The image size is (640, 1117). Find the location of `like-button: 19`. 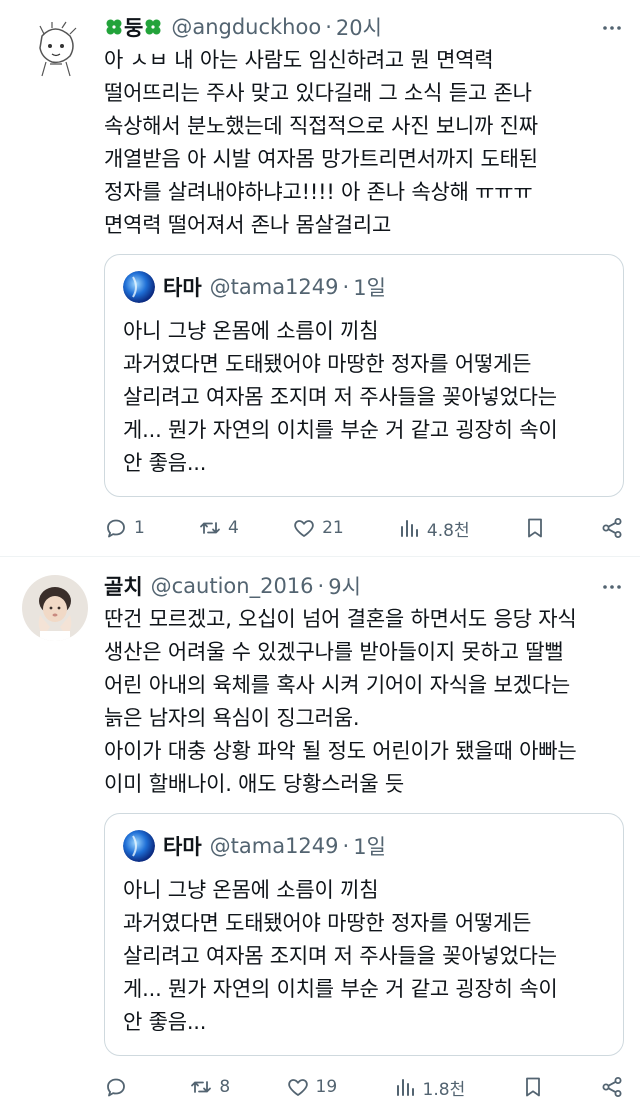

like-button: 19 is located at coordinates (312, 1087).